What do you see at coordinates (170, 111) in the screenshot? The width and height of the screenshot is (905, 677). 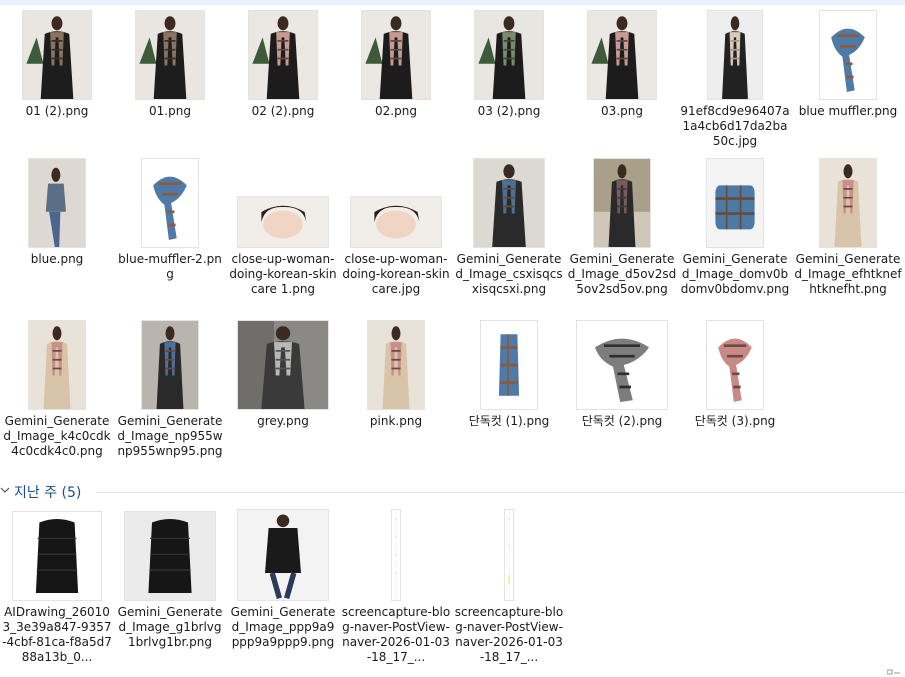 I see `file-name: 01.png` at bounding box center [170, 111].